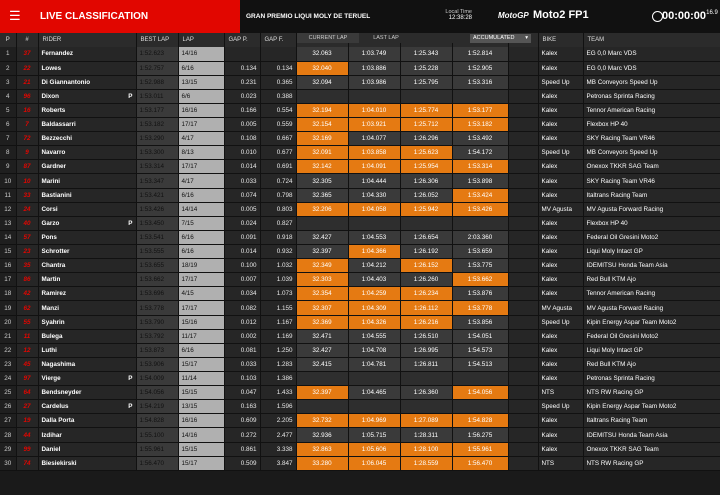 This screenshot has width=720, height=495. Describe the element at coordinates (201, 40) in the screenshot. I see `col-lap: LAP` at that location.